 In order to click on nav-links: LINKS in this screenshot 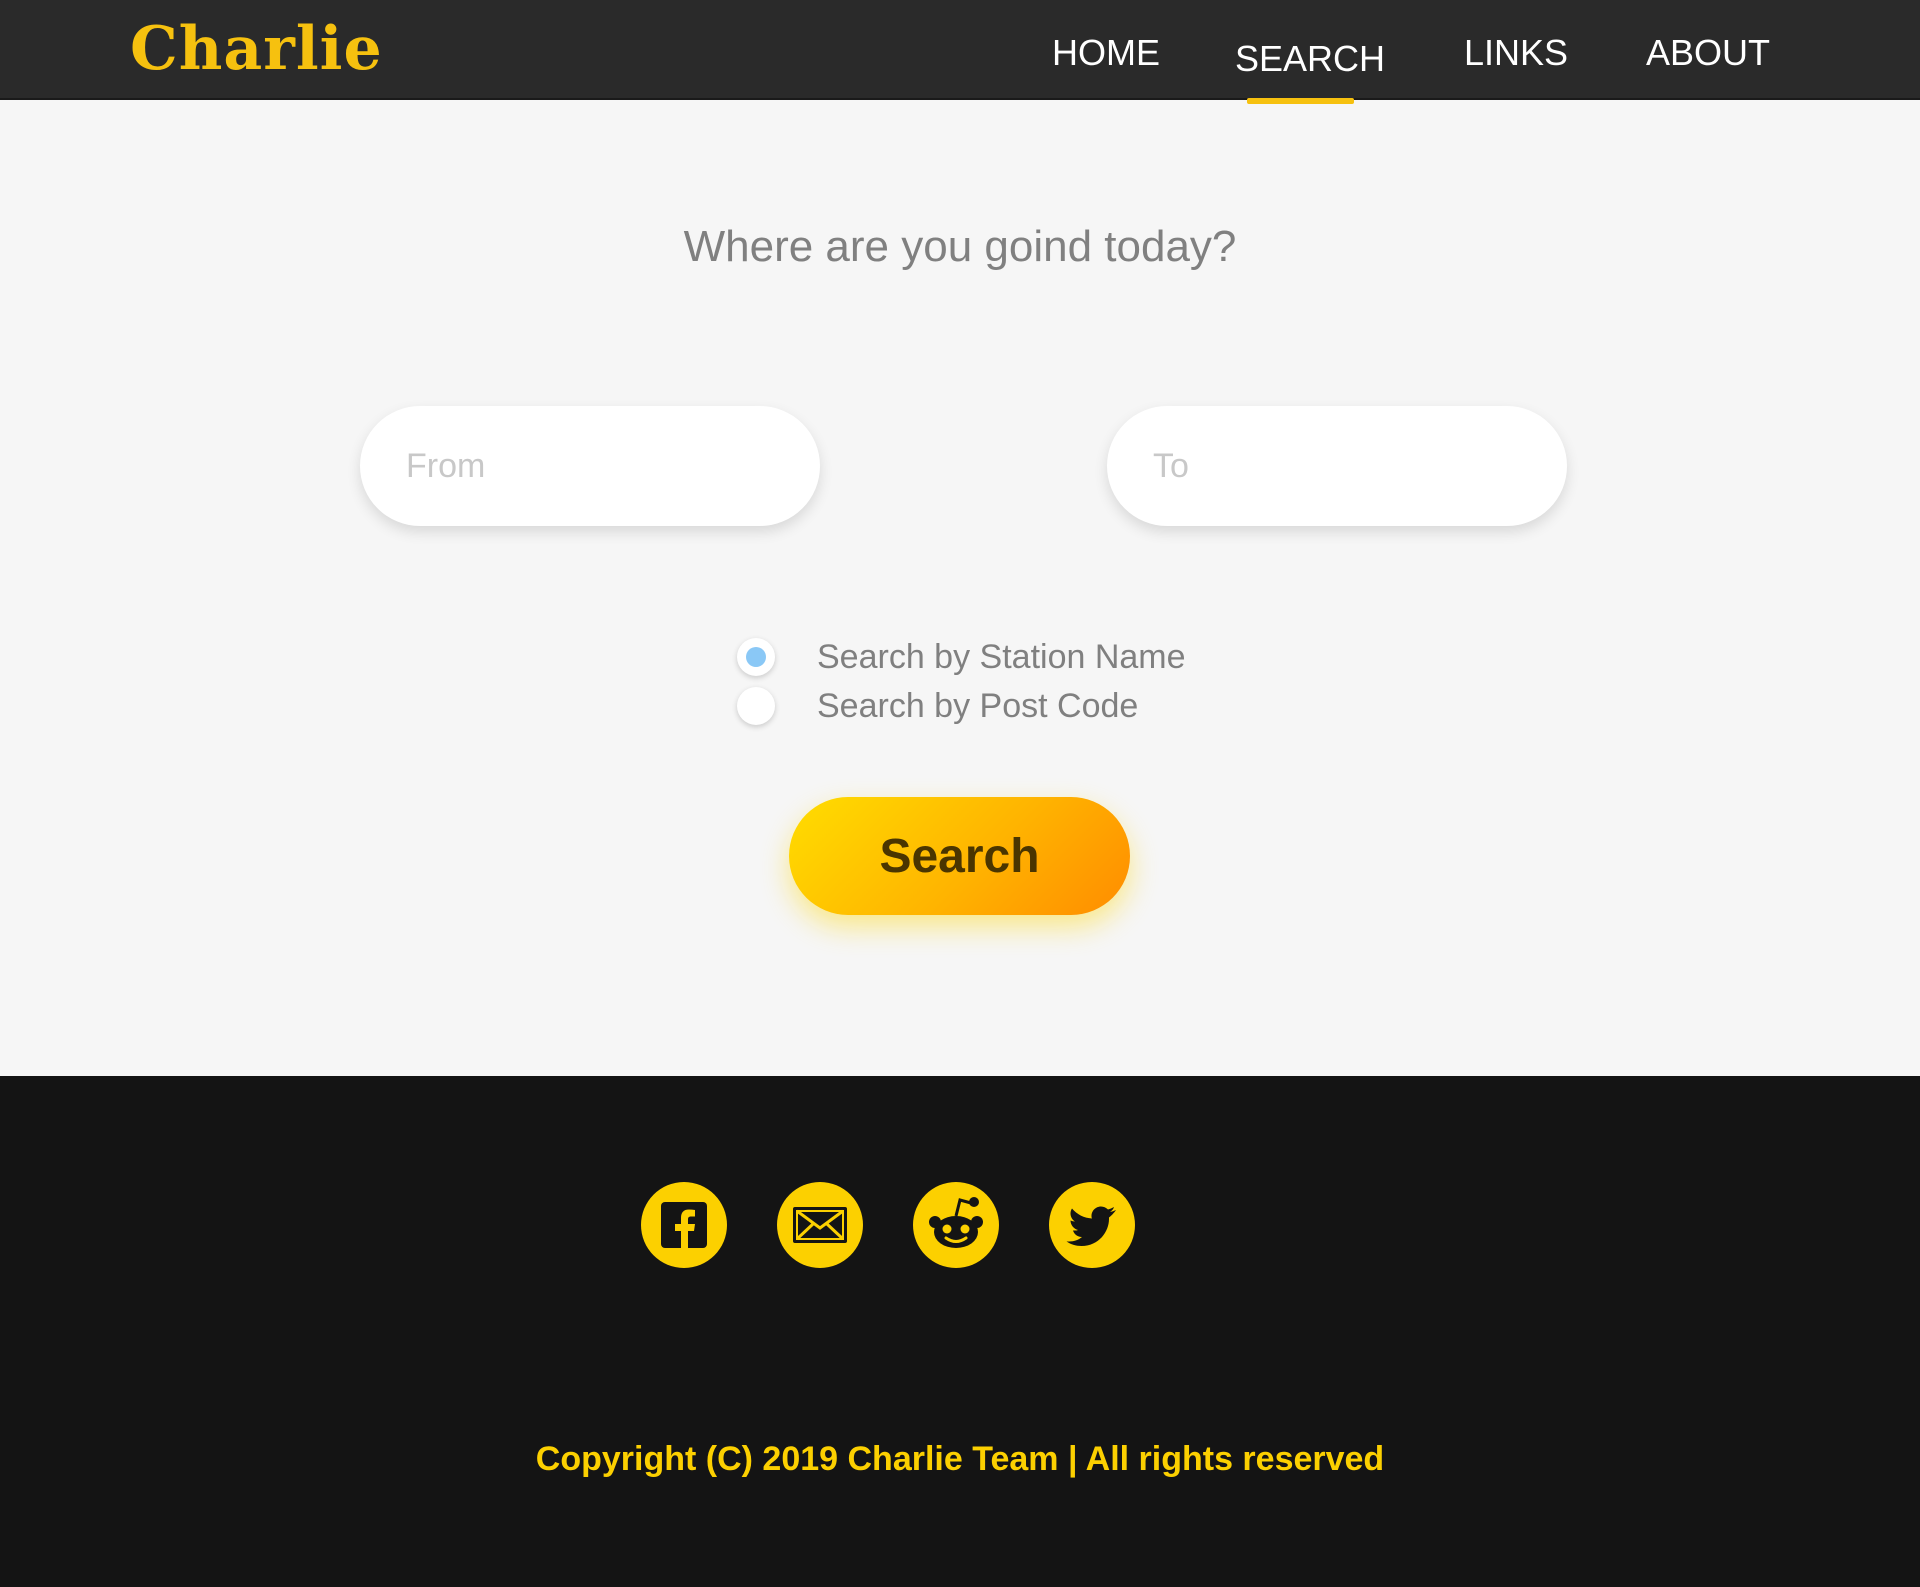, I will do `click(1516, 53)`.